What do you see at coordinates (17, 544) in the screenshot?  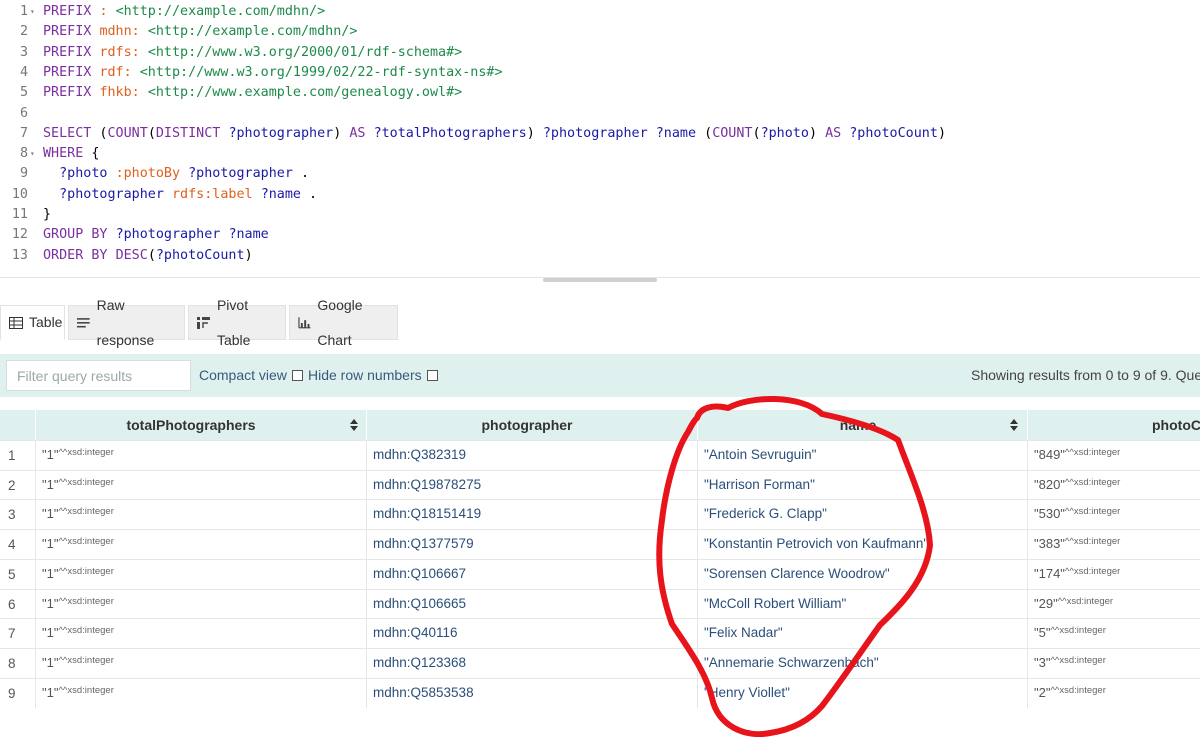 I see `row-number-cell: 4` at bounding box center [17, 544].